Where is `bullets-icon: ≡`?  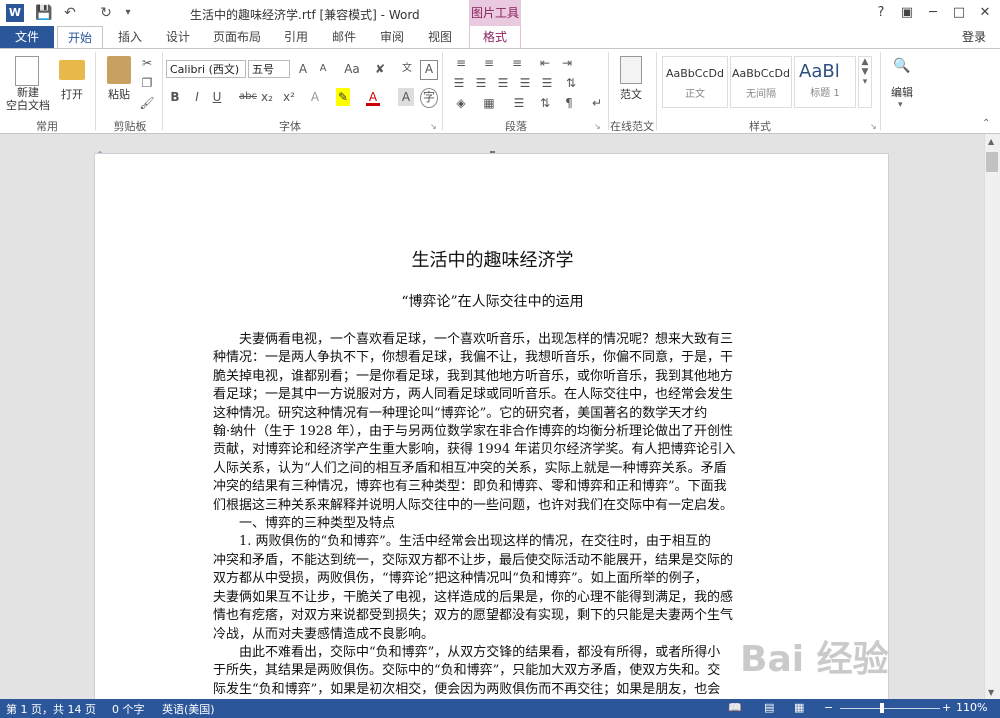 bullets-icon: ≡ is located at coordinates (461, 63).